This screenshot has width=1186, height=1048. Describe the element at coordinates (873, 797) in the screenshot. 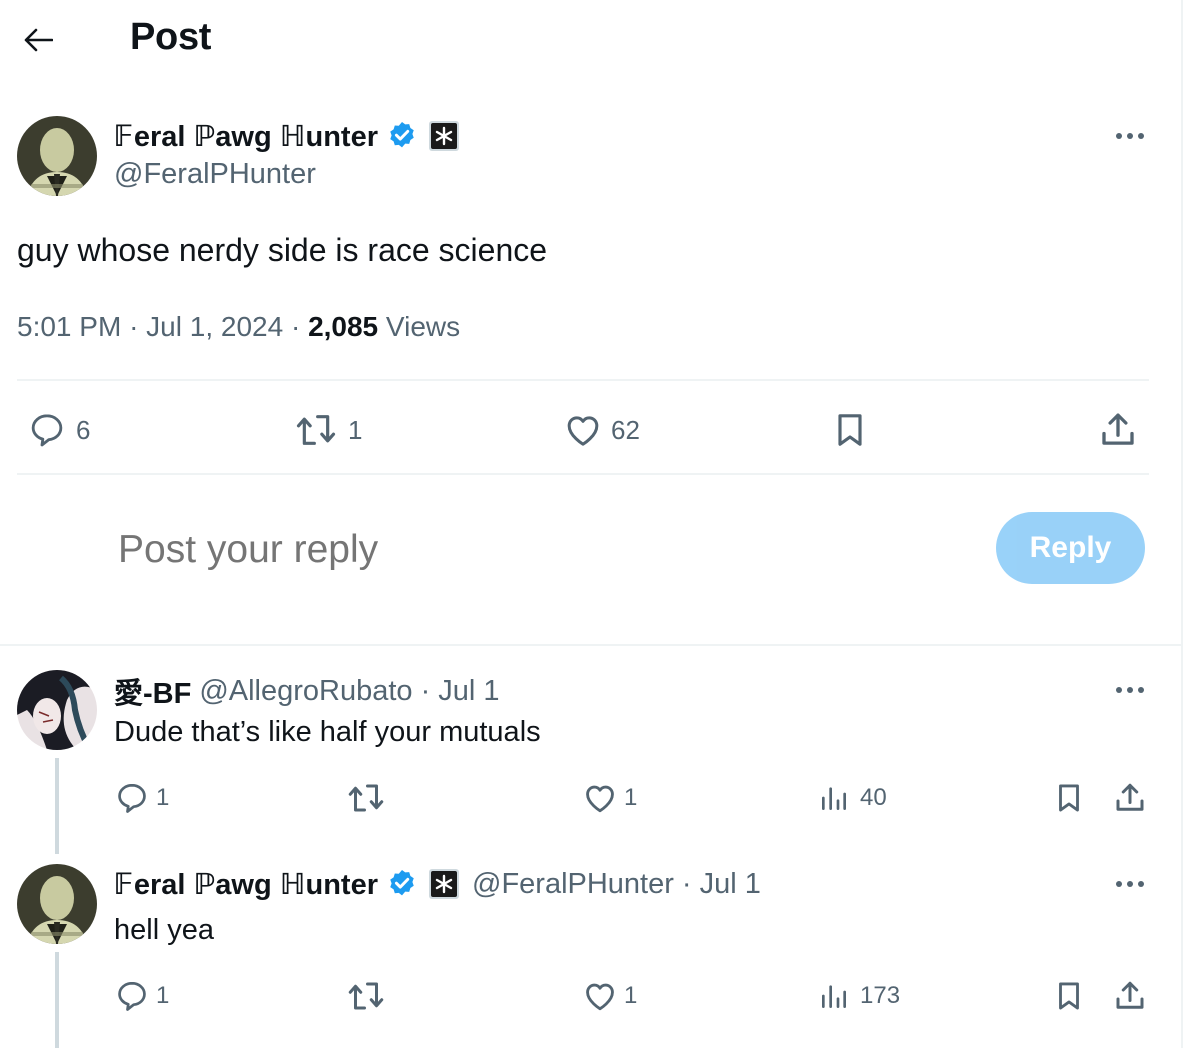

I see `views-count: 40` at that location.